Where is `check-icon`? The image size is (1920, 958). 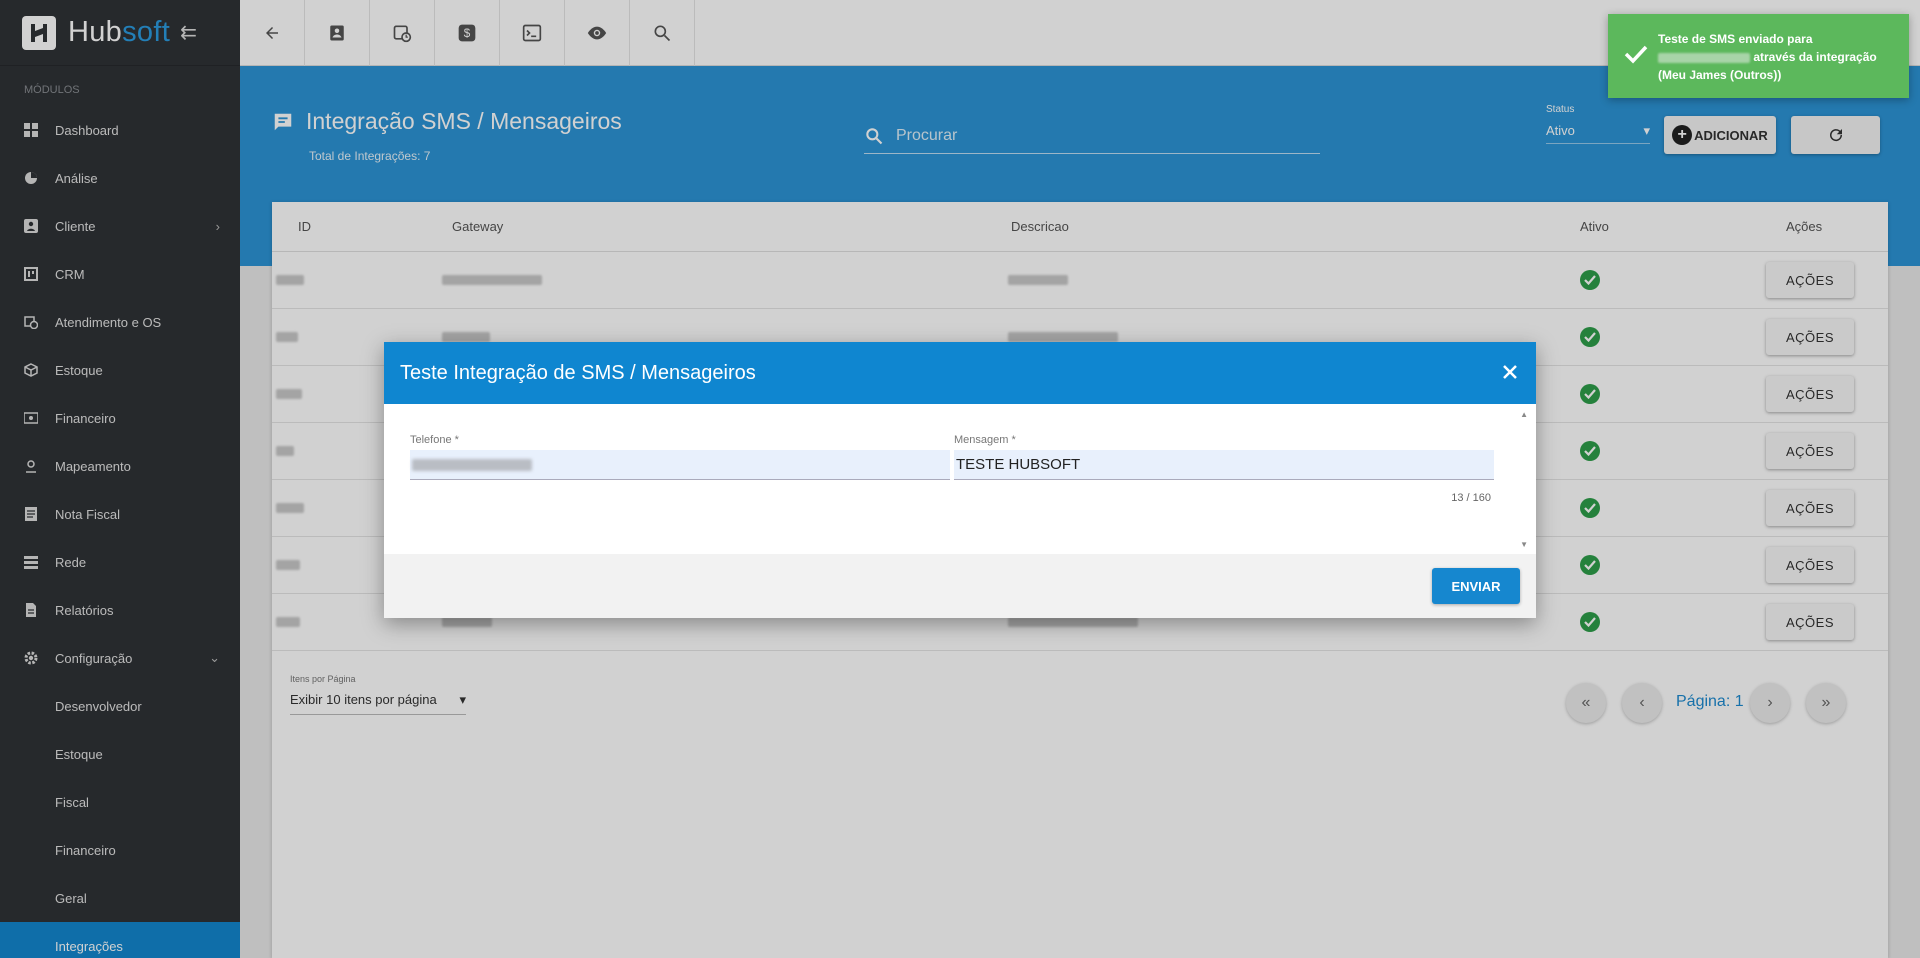 check-icon is located at coordinates (1636, 54).